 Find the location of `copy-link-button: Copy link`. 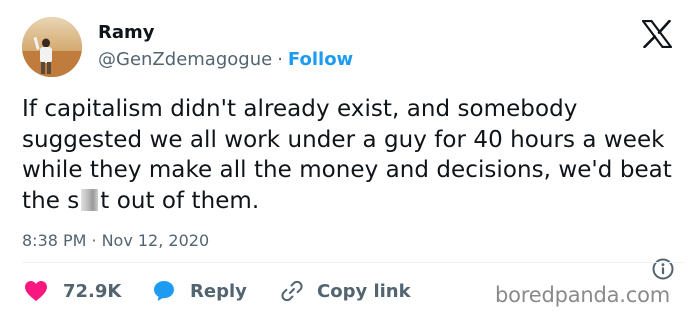

copy-link-button: Copy link is located at coordinates (345, 291).